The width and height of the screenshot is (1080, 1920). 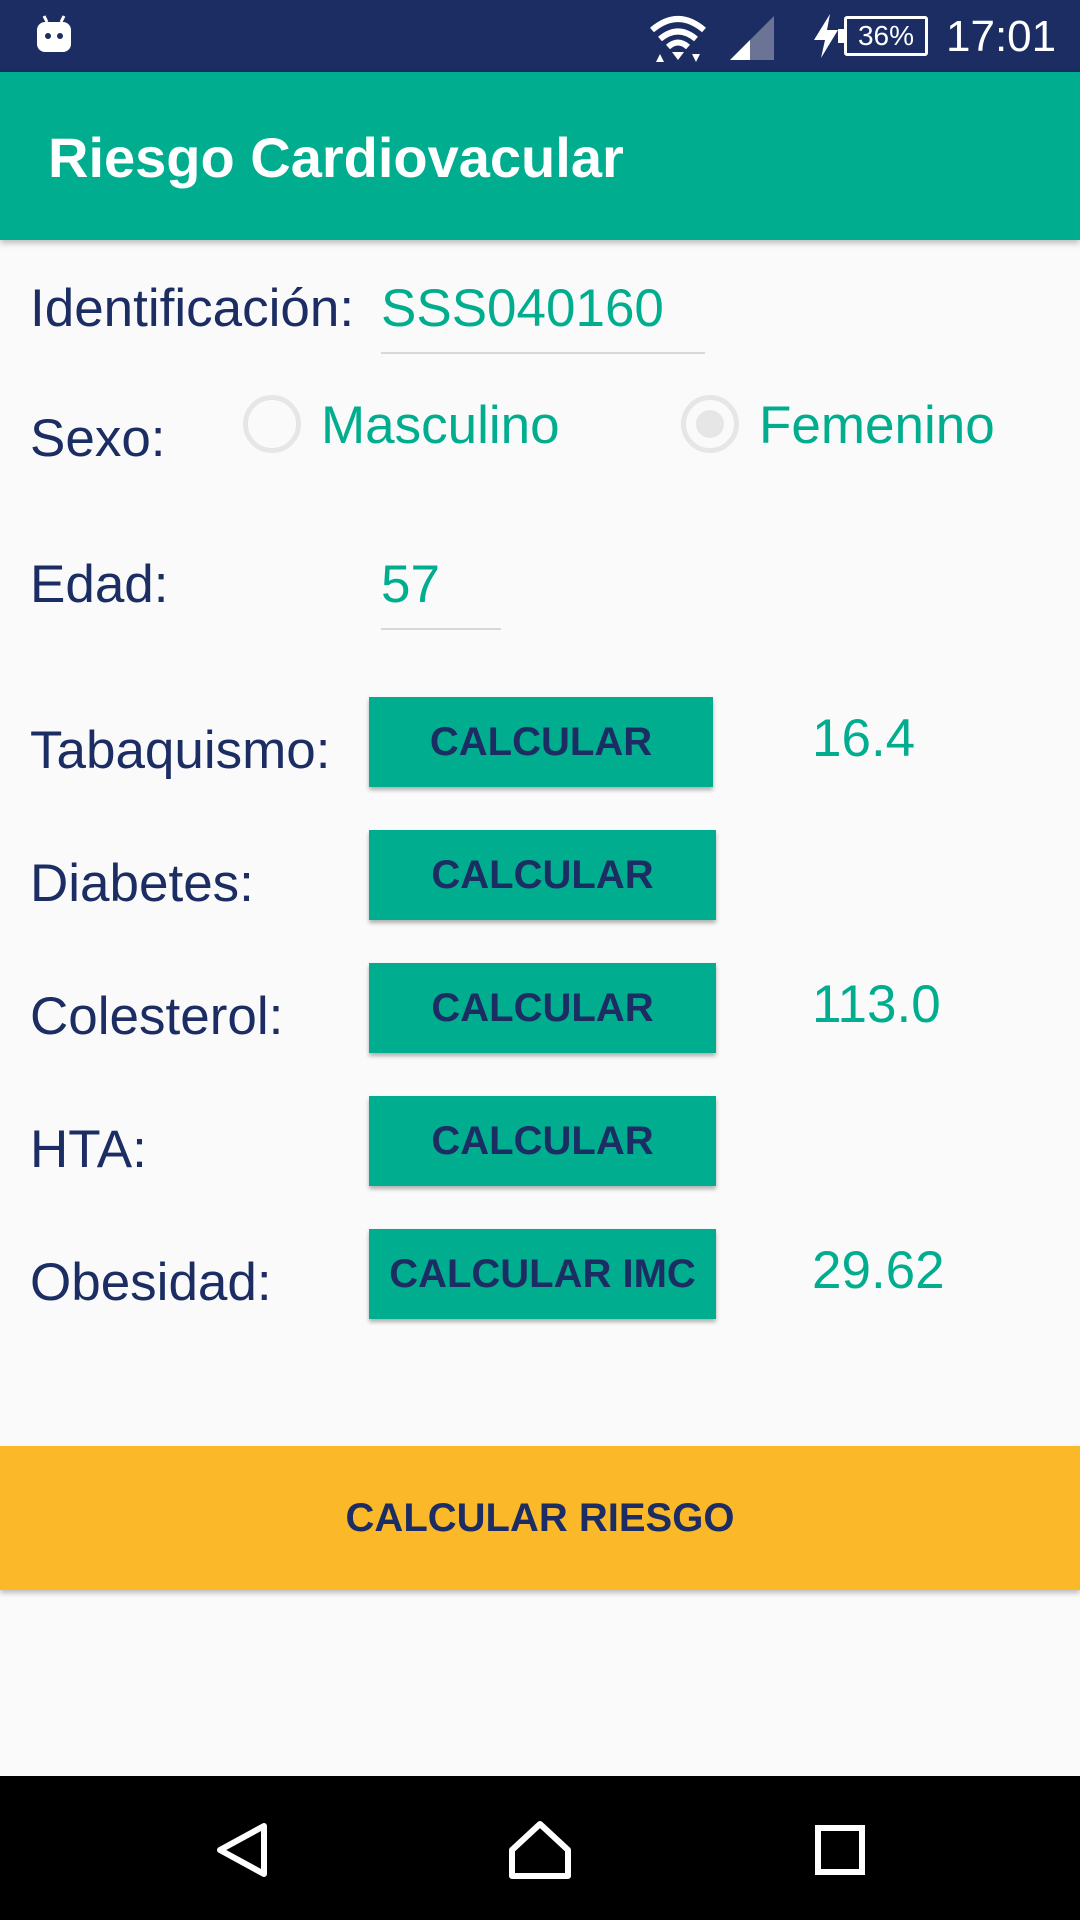 I want to click on diabetes-label: Diabetes:, so click(x=142, y=883).